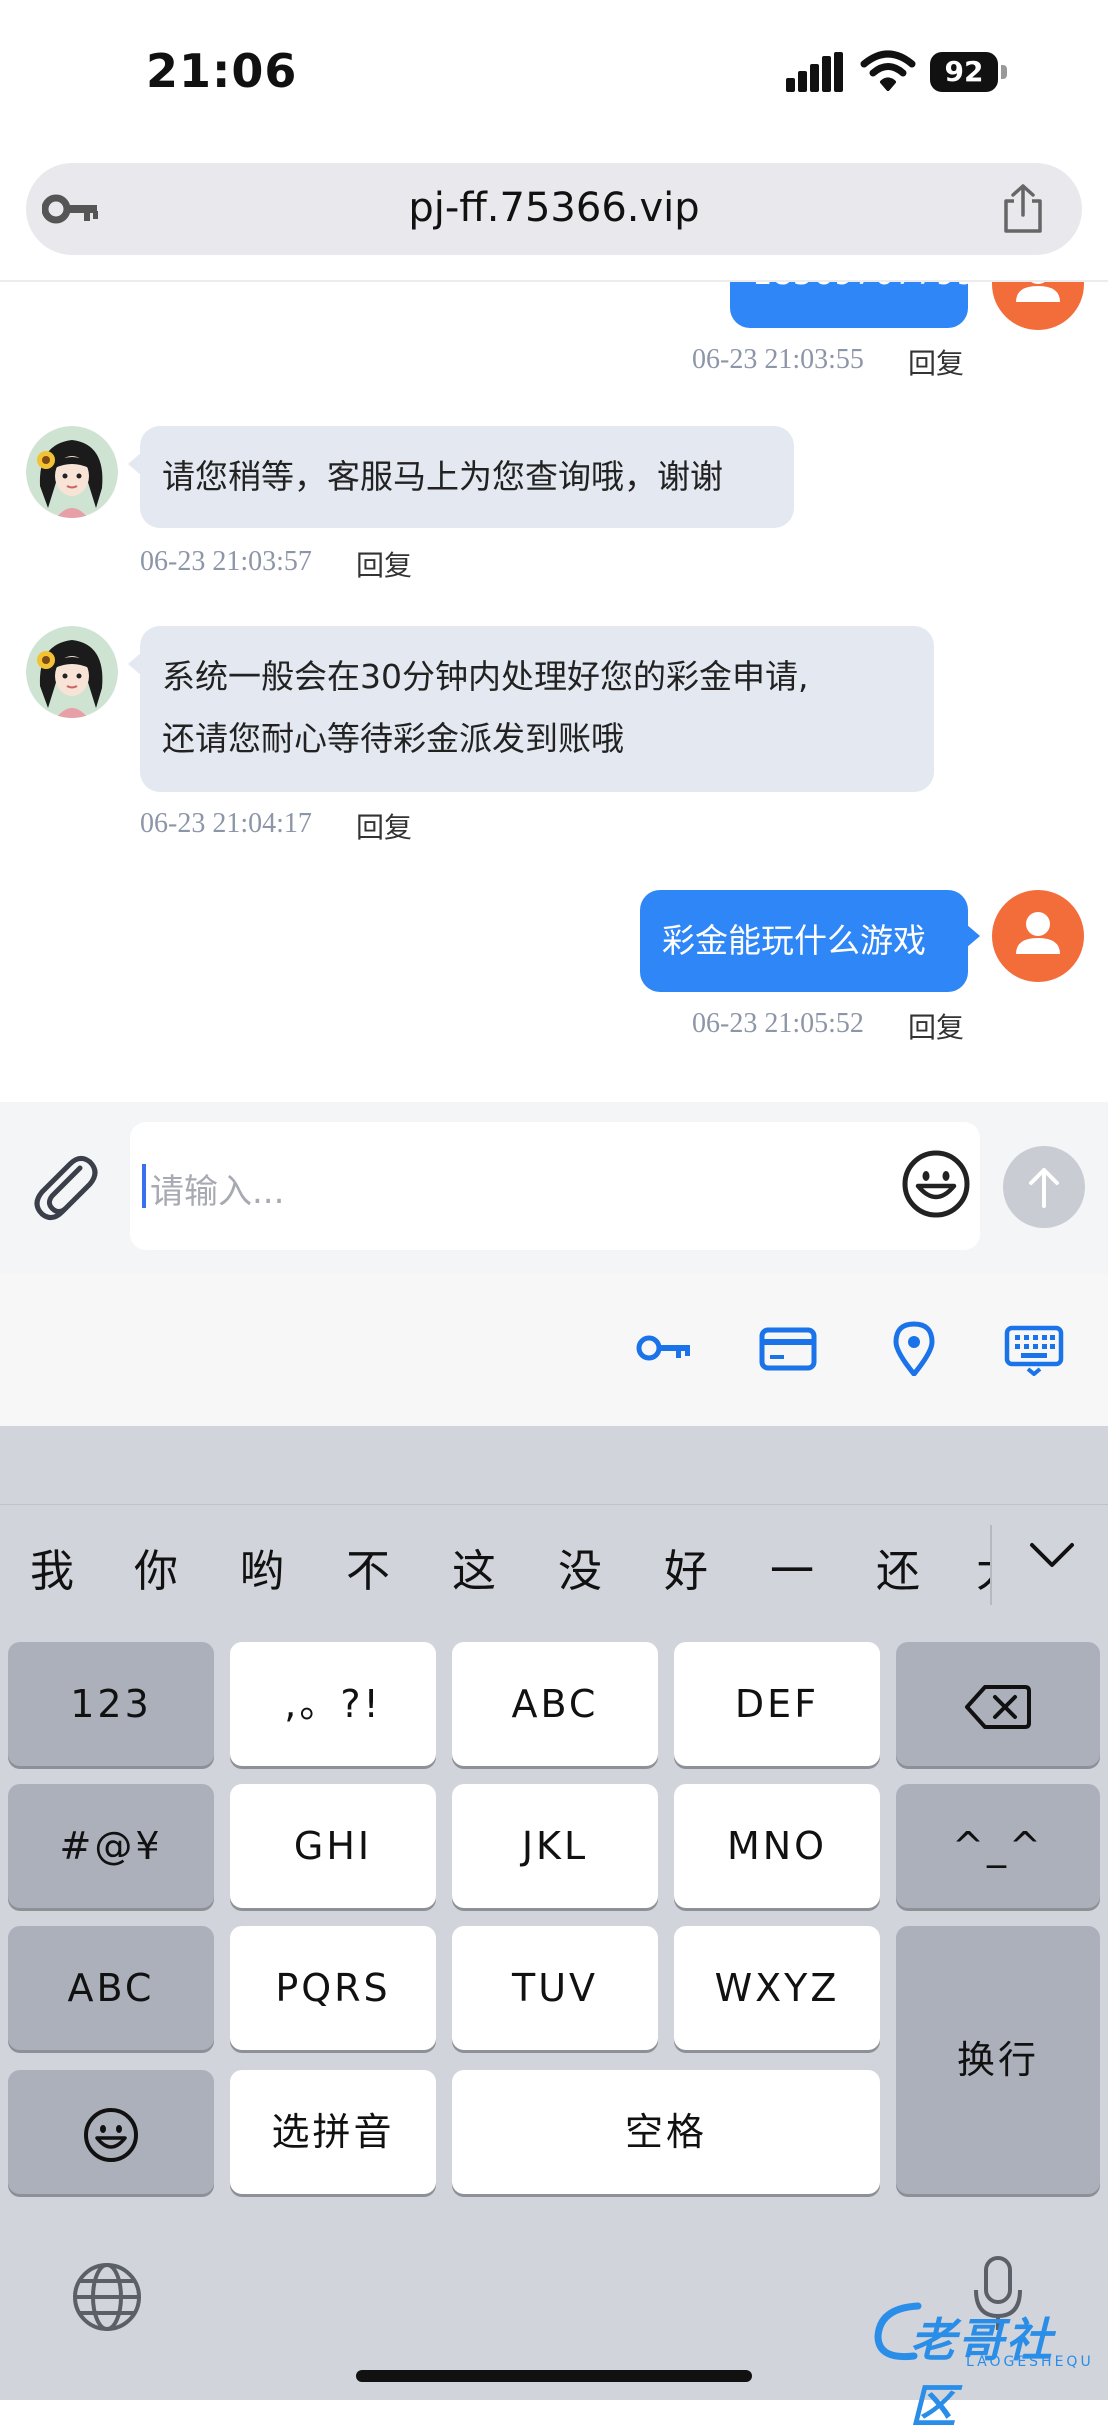  What do you see at coordinates (555, 1704) in the screenshot?
I see `key-abc: ABC` at bounding box center [555, 1704].